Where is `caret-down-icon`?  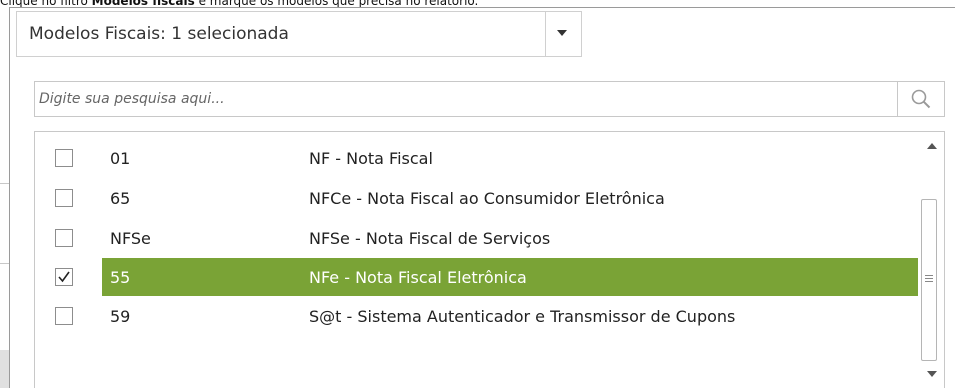 caret-down-icon is located at coordinates (562, 33).